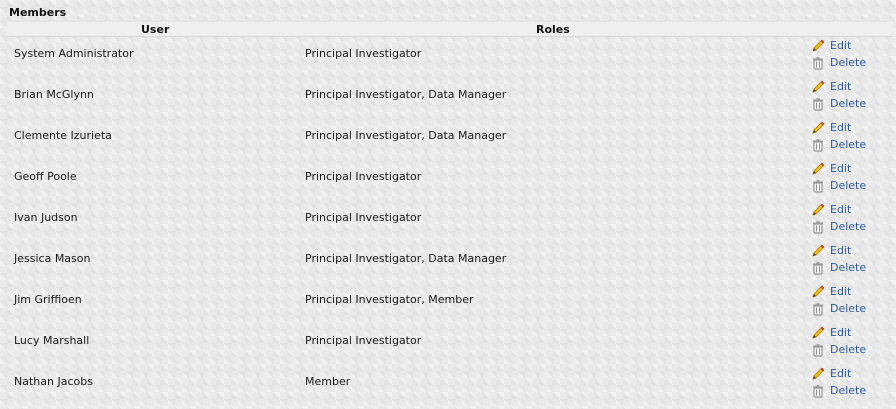  Describe the element at coordinates (389, 299) in the screenshot. I see `user-roles: Principal Investigator, Member` at that location.